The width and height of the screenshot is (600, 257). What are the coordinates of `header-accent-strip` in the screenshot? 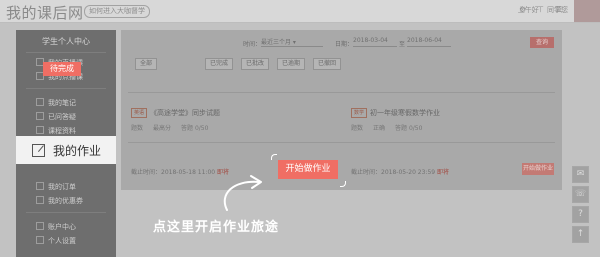 It's located at (587, 11).